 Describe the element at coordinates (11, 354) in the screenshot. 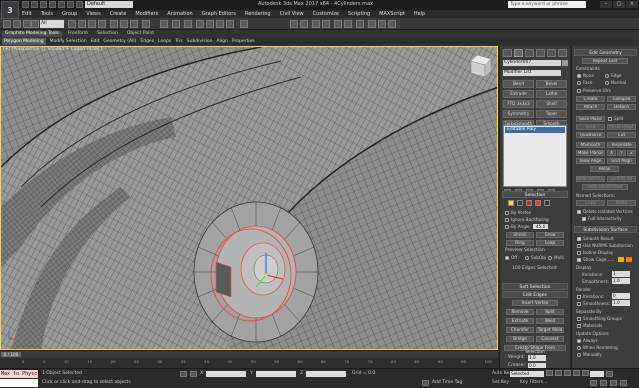

I see `time-slider-thumb: 0 / 100` at that location.